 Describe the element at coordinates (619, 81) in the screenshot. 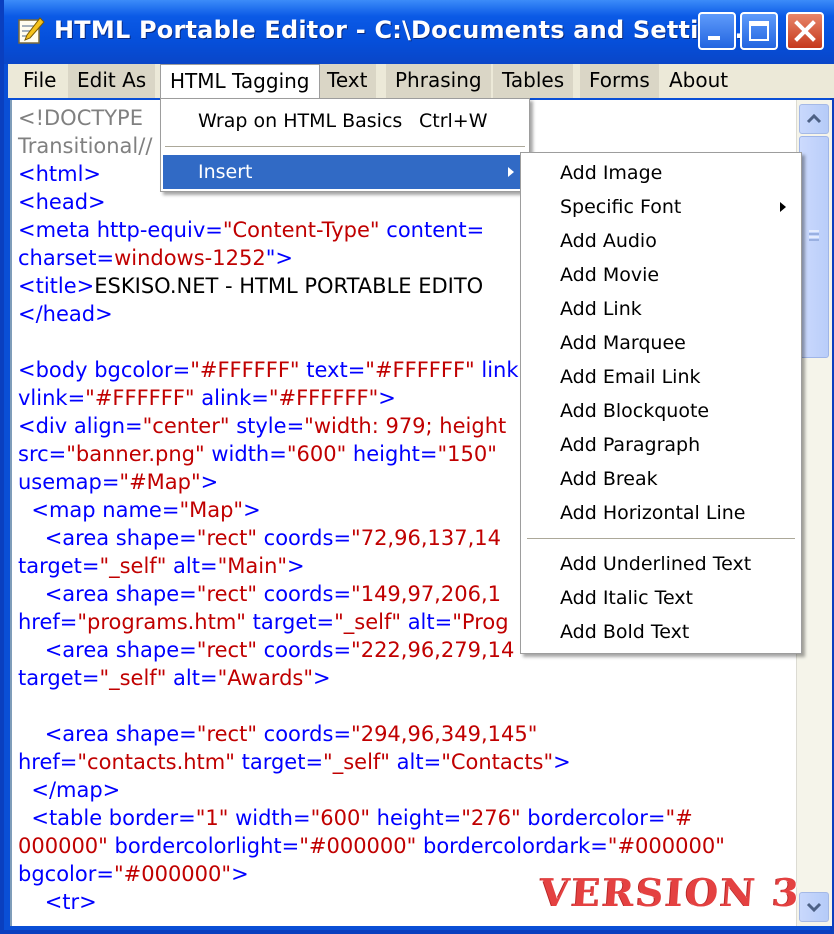

I see `menu-forms: Forms` at that location.